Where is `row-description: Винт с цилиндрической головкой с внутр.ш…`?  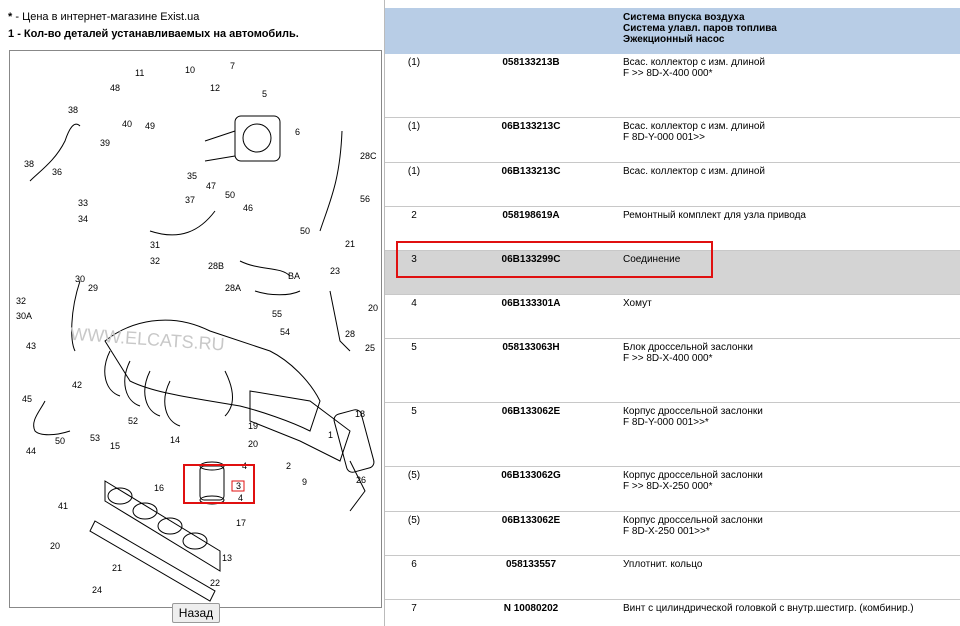 row-description: Винт с цилиндрической головкой с внутр.ш… is located at coordinates (768, 608).